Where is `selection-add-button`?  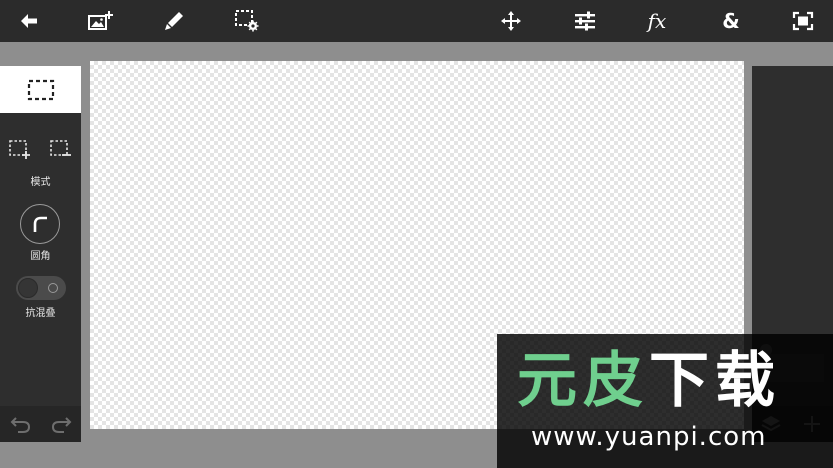 selection-add-button is located at coordinates (20, 152).